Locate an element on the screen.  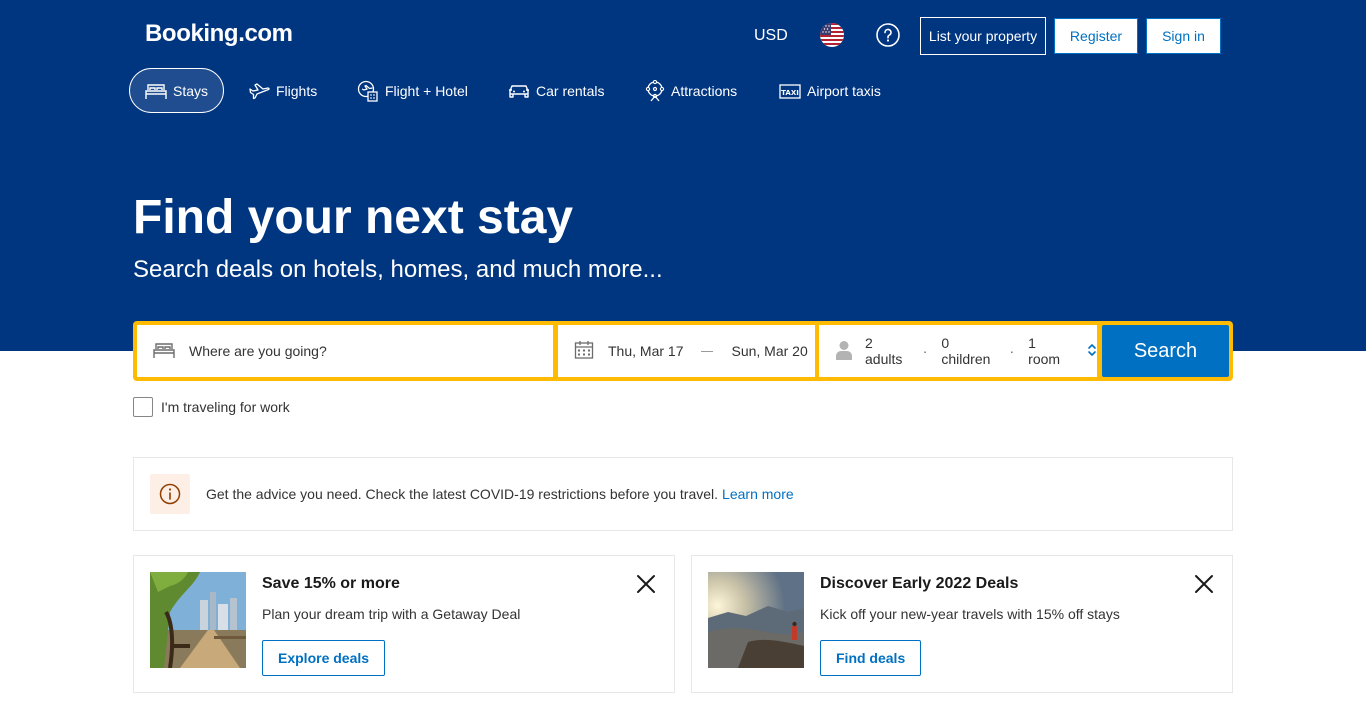
sign-in-button: Sign in is located at coordinates (1183, 36).